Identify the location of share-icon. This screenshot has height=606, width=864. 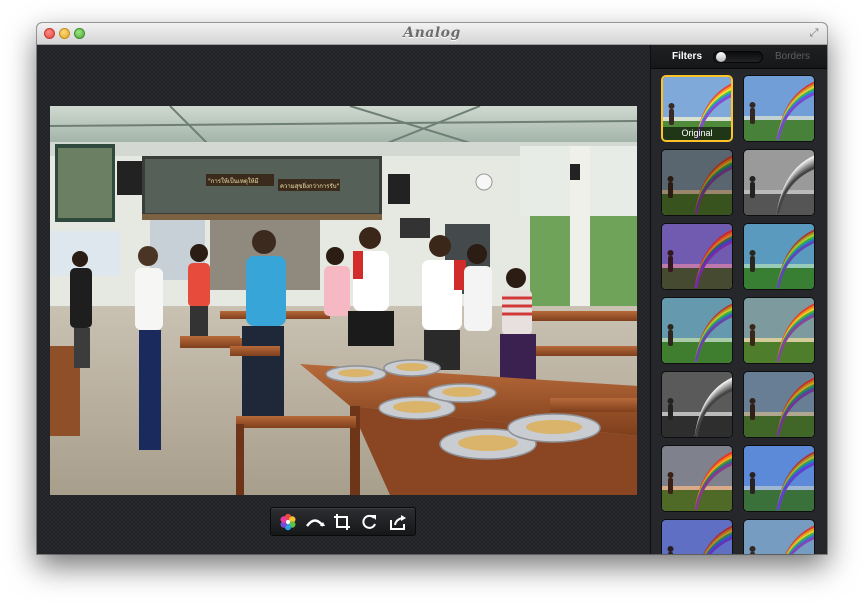
(398, 522).